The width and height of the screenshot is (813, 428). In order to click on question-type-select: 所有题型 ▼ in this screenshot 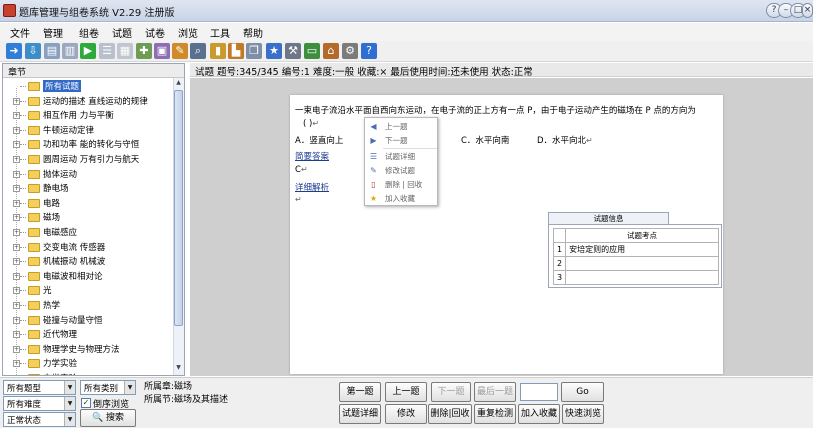, I will do `click(39, 387)`.